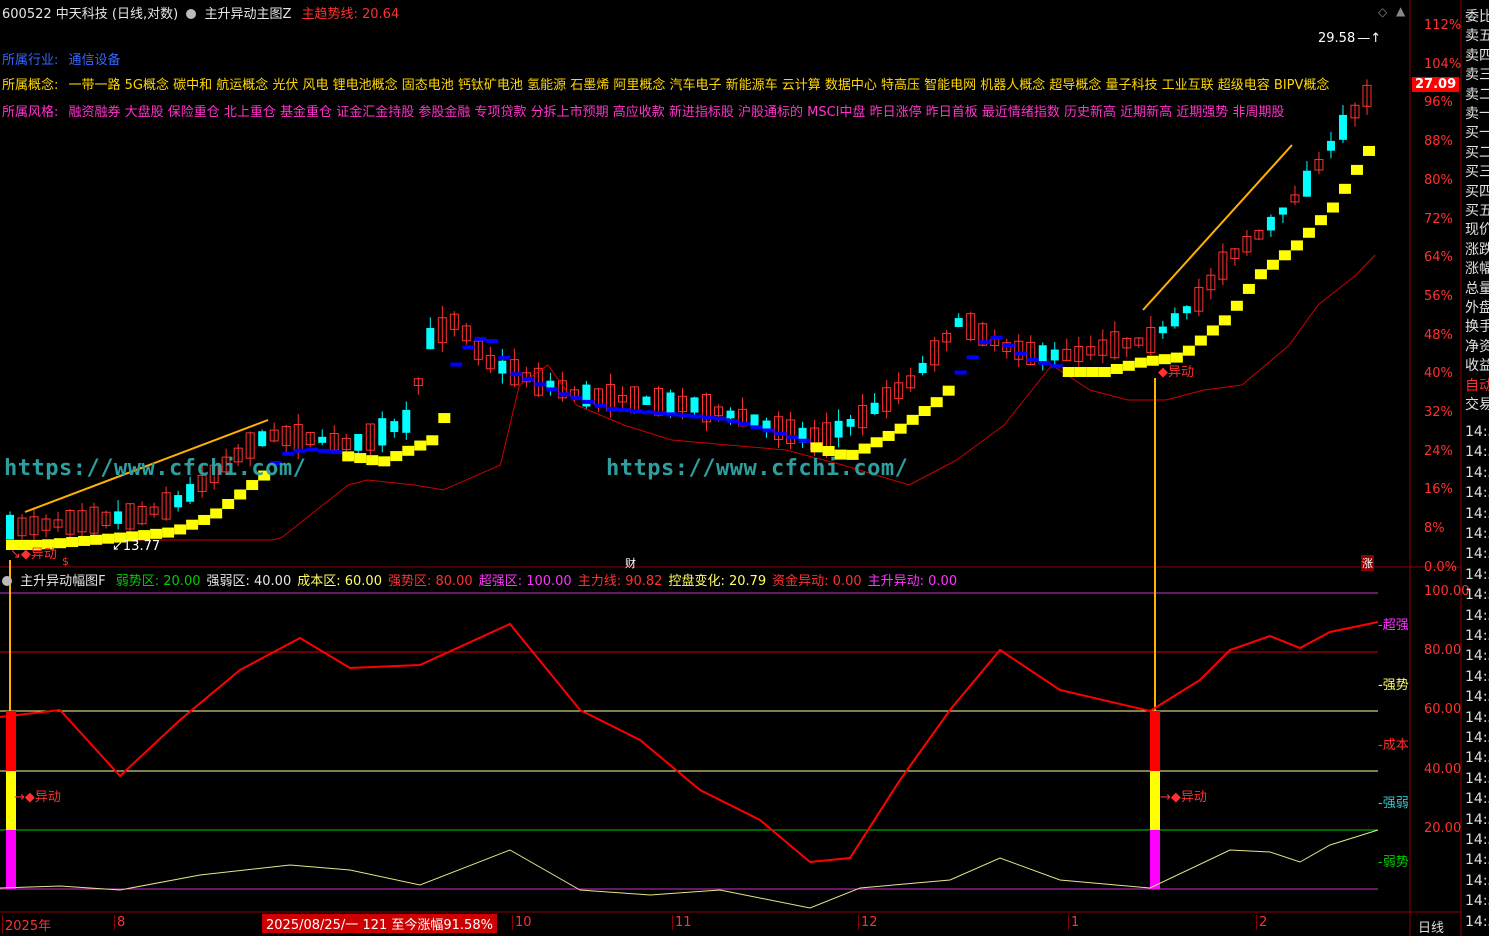  What do you see at coordinates (1477, 132) in the screenshot?
I see `right-panel-item: 买一` at bounding box center [1477, 132].